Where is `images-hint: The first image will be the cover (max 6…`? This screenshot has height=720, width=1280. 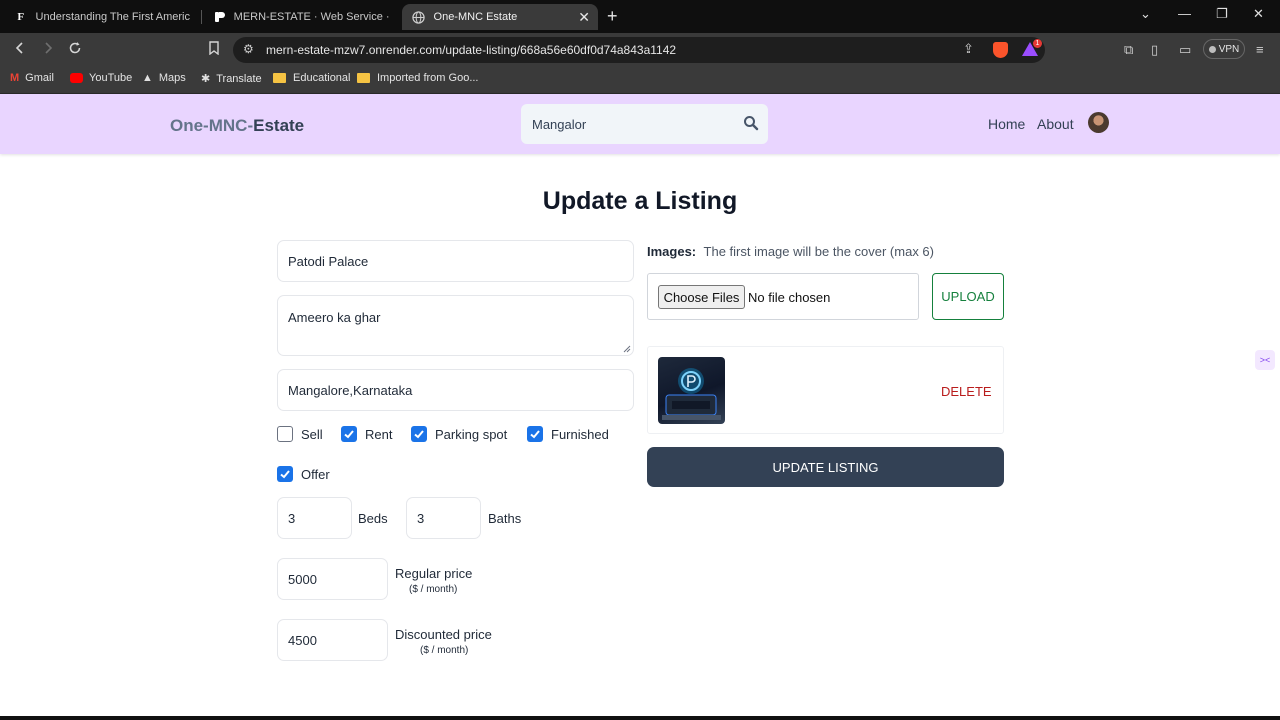
images-hint: The first image will be the cover (max 6… is located at coordinates (818, 251).